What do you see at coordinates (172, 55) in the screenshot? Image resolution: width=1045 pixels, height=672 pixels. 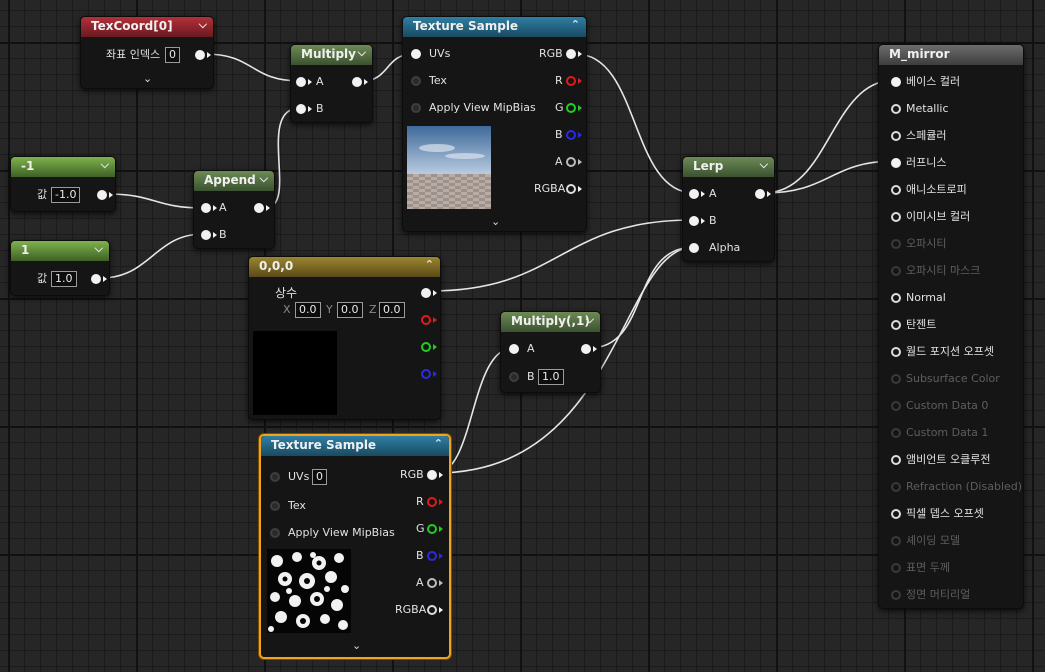 I see `coordinate-index-field: 0` at bounding box center [172, 55].